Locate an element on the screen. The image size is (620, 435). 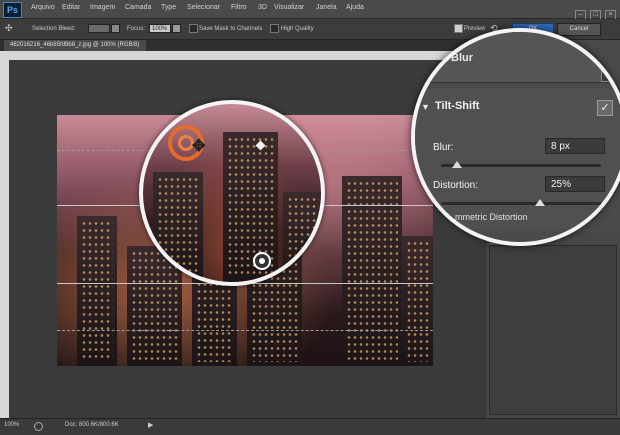
focus-field: 100% is located at coordinates (160, 28).